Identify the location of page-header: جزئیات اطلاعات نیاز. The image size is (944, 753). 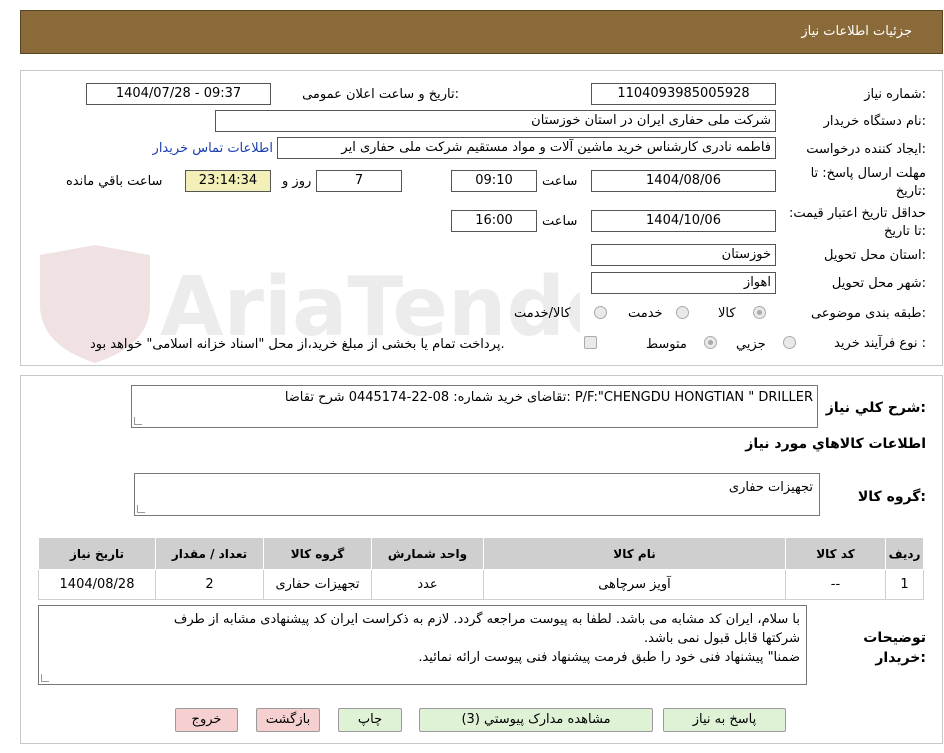
(481, 32).